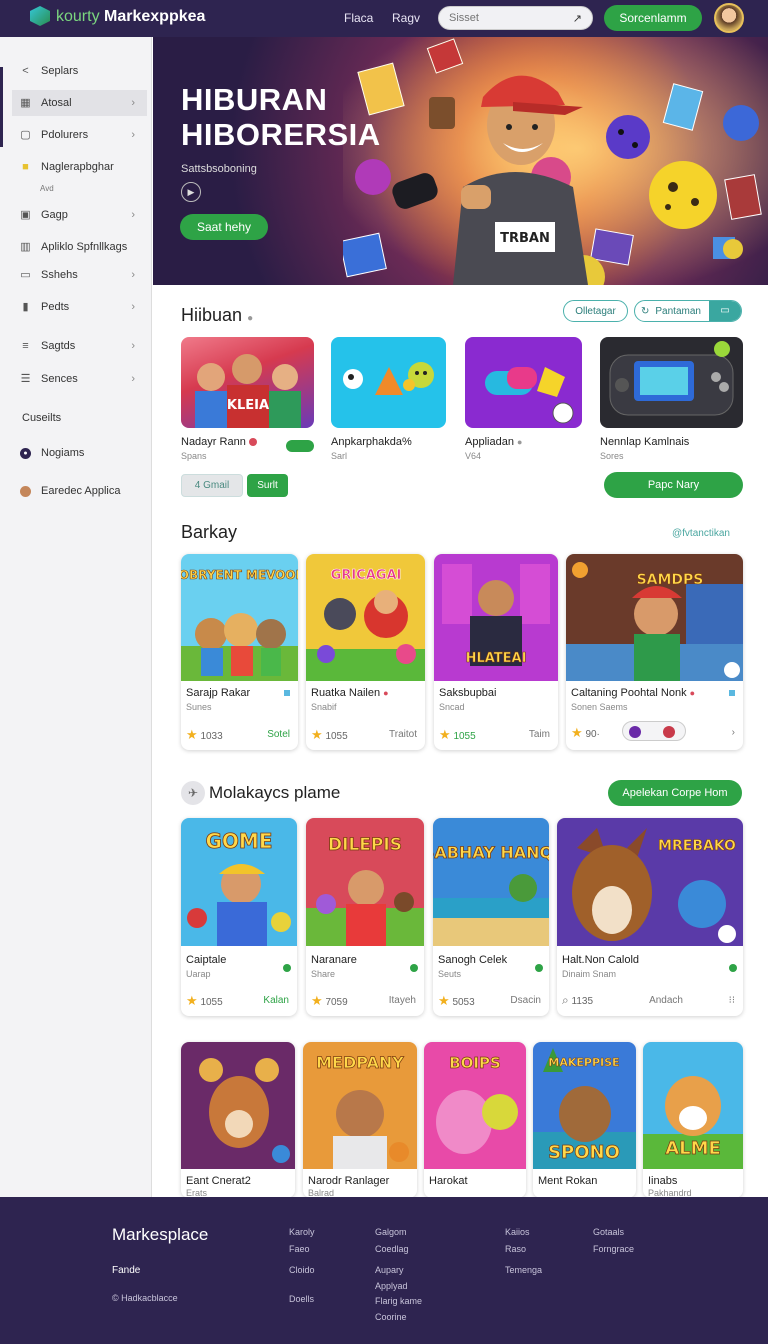  Describe the element at coordinates (496, 652) in the screenshot. I see `game-card: HLATEAI Saksbupbai Sncad ★ 1055 Taim` at that location.